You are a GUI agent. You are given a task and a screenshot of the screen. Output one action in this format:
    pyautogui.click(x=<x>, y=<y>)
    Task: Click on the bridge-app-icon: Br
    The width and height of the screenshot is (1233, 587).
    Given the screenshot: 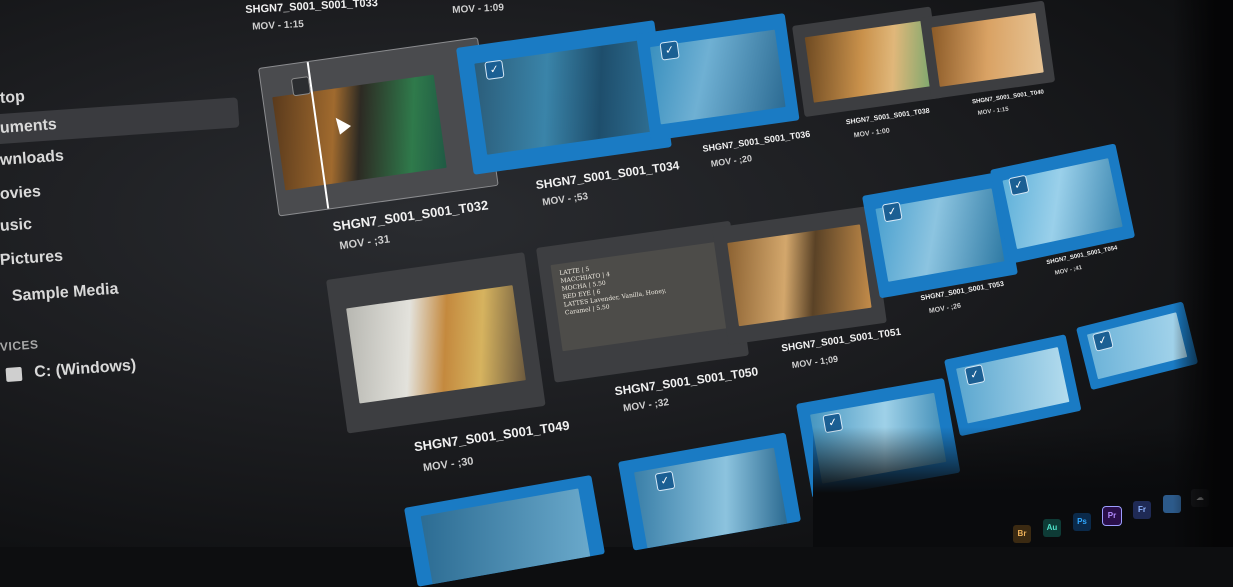 What is the action you would take?
    pyautogui.click(x=1022, y=534)
    